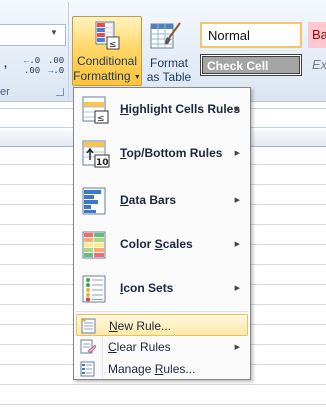 The image size is (326, 409). I want to click on number-group-label: er, so click(5, 92).